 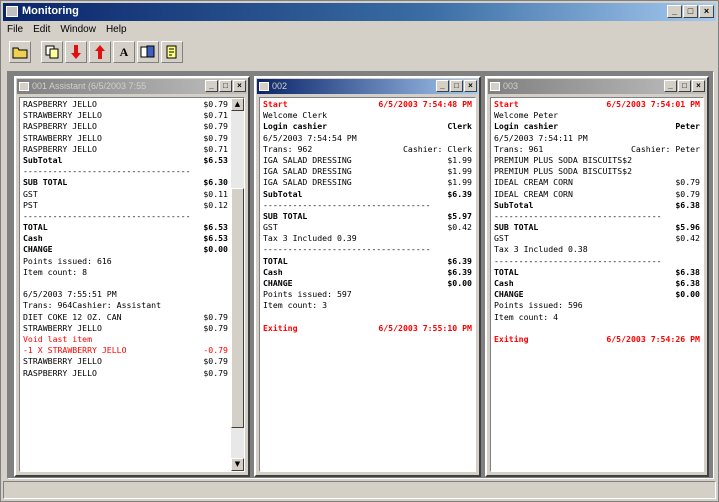 I want to click on scroll-thumb, so click(x=237, y=308).